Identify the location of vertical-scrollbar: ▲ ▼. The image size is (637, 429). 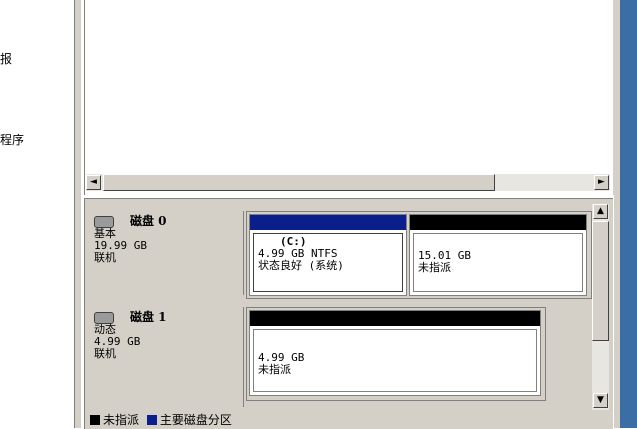
(600, 307).